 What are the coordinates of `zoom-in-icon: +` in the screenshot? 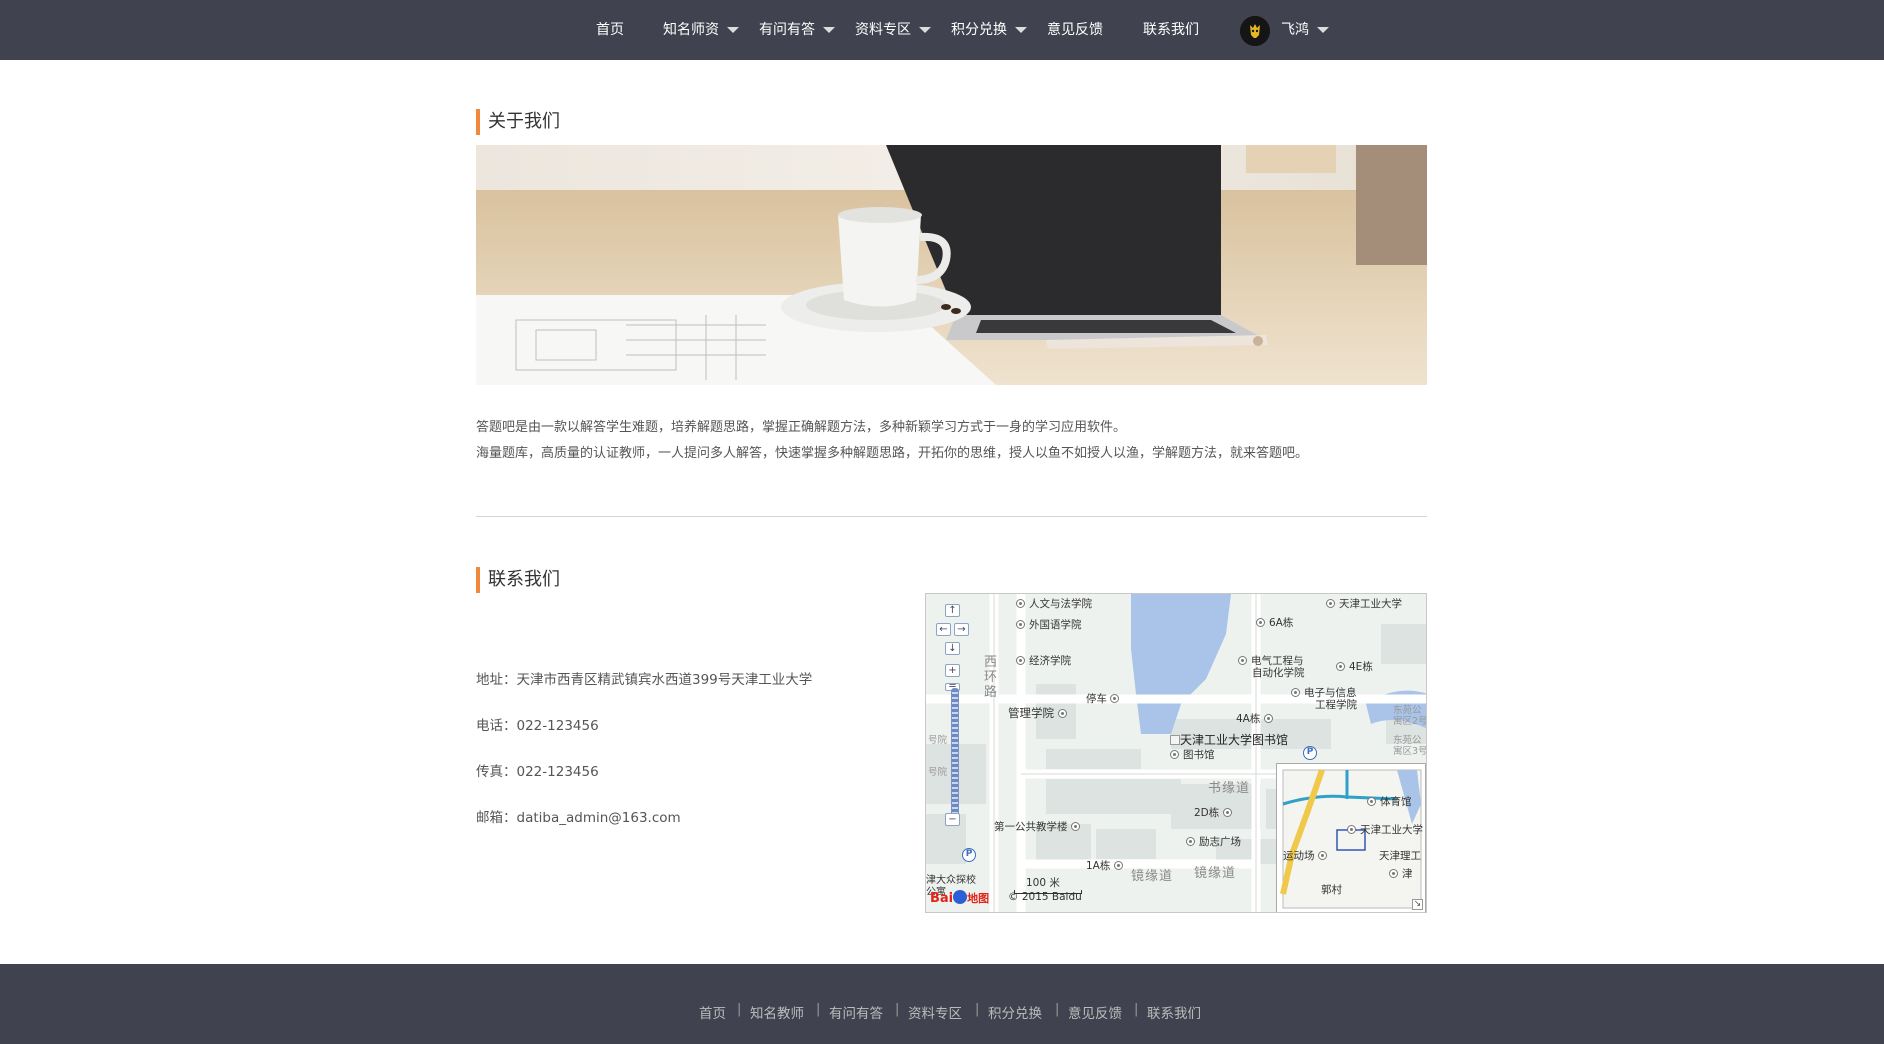 It's located at (952, 670).